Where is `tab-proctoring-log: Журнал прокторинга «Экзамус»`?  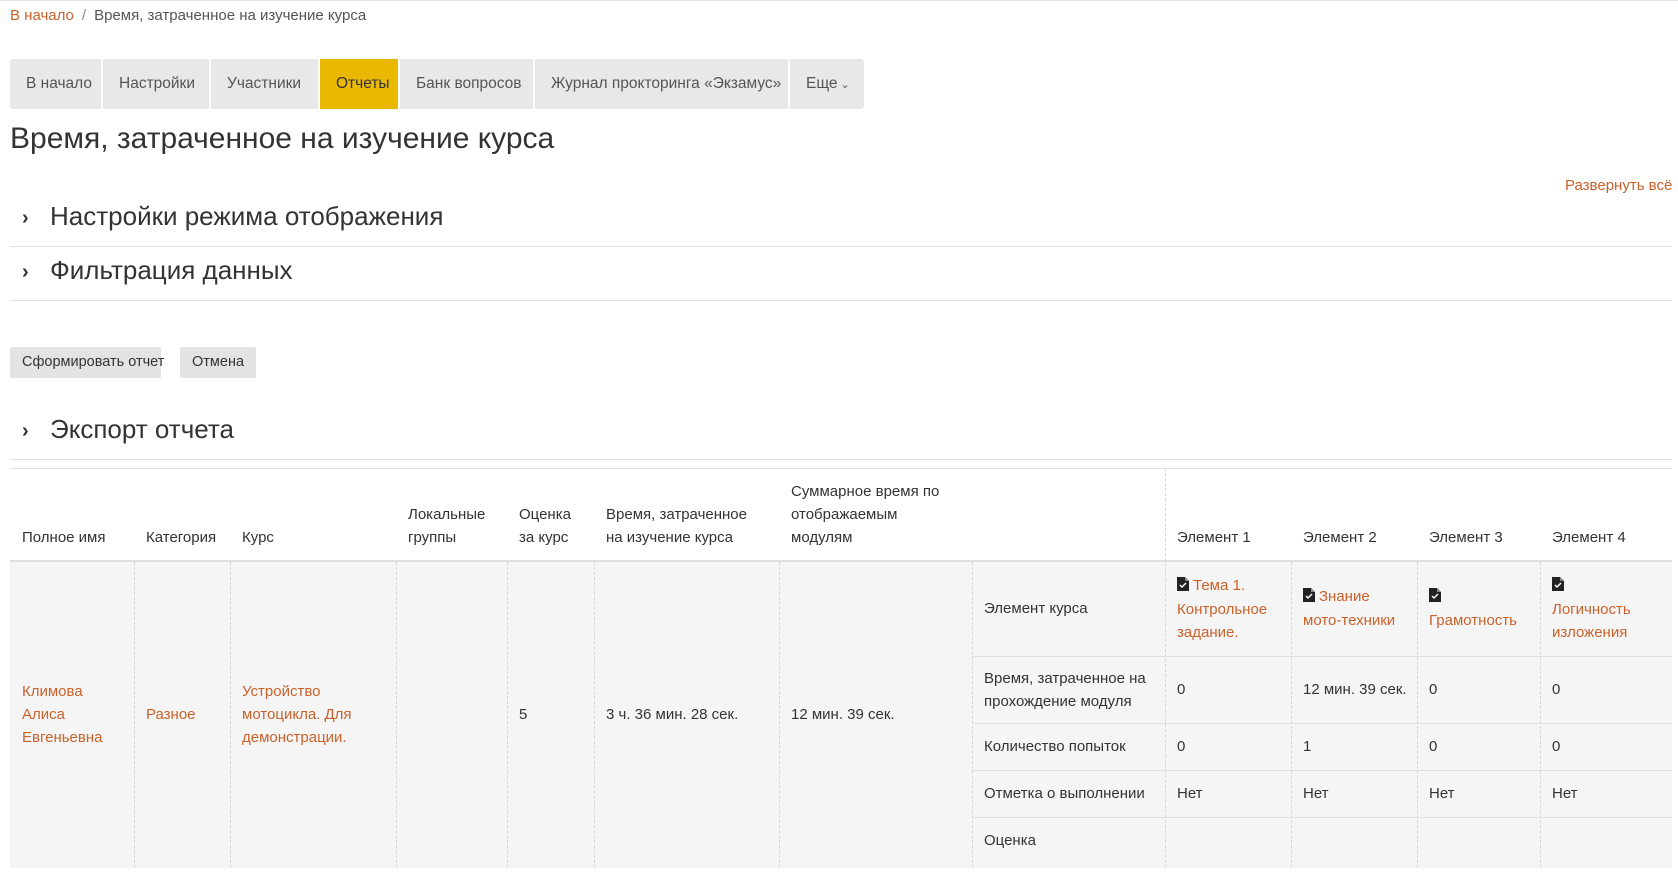 tab-proctoring-log: Журнал прокторинга «Экзамус» is located at coordinates (662, 84).